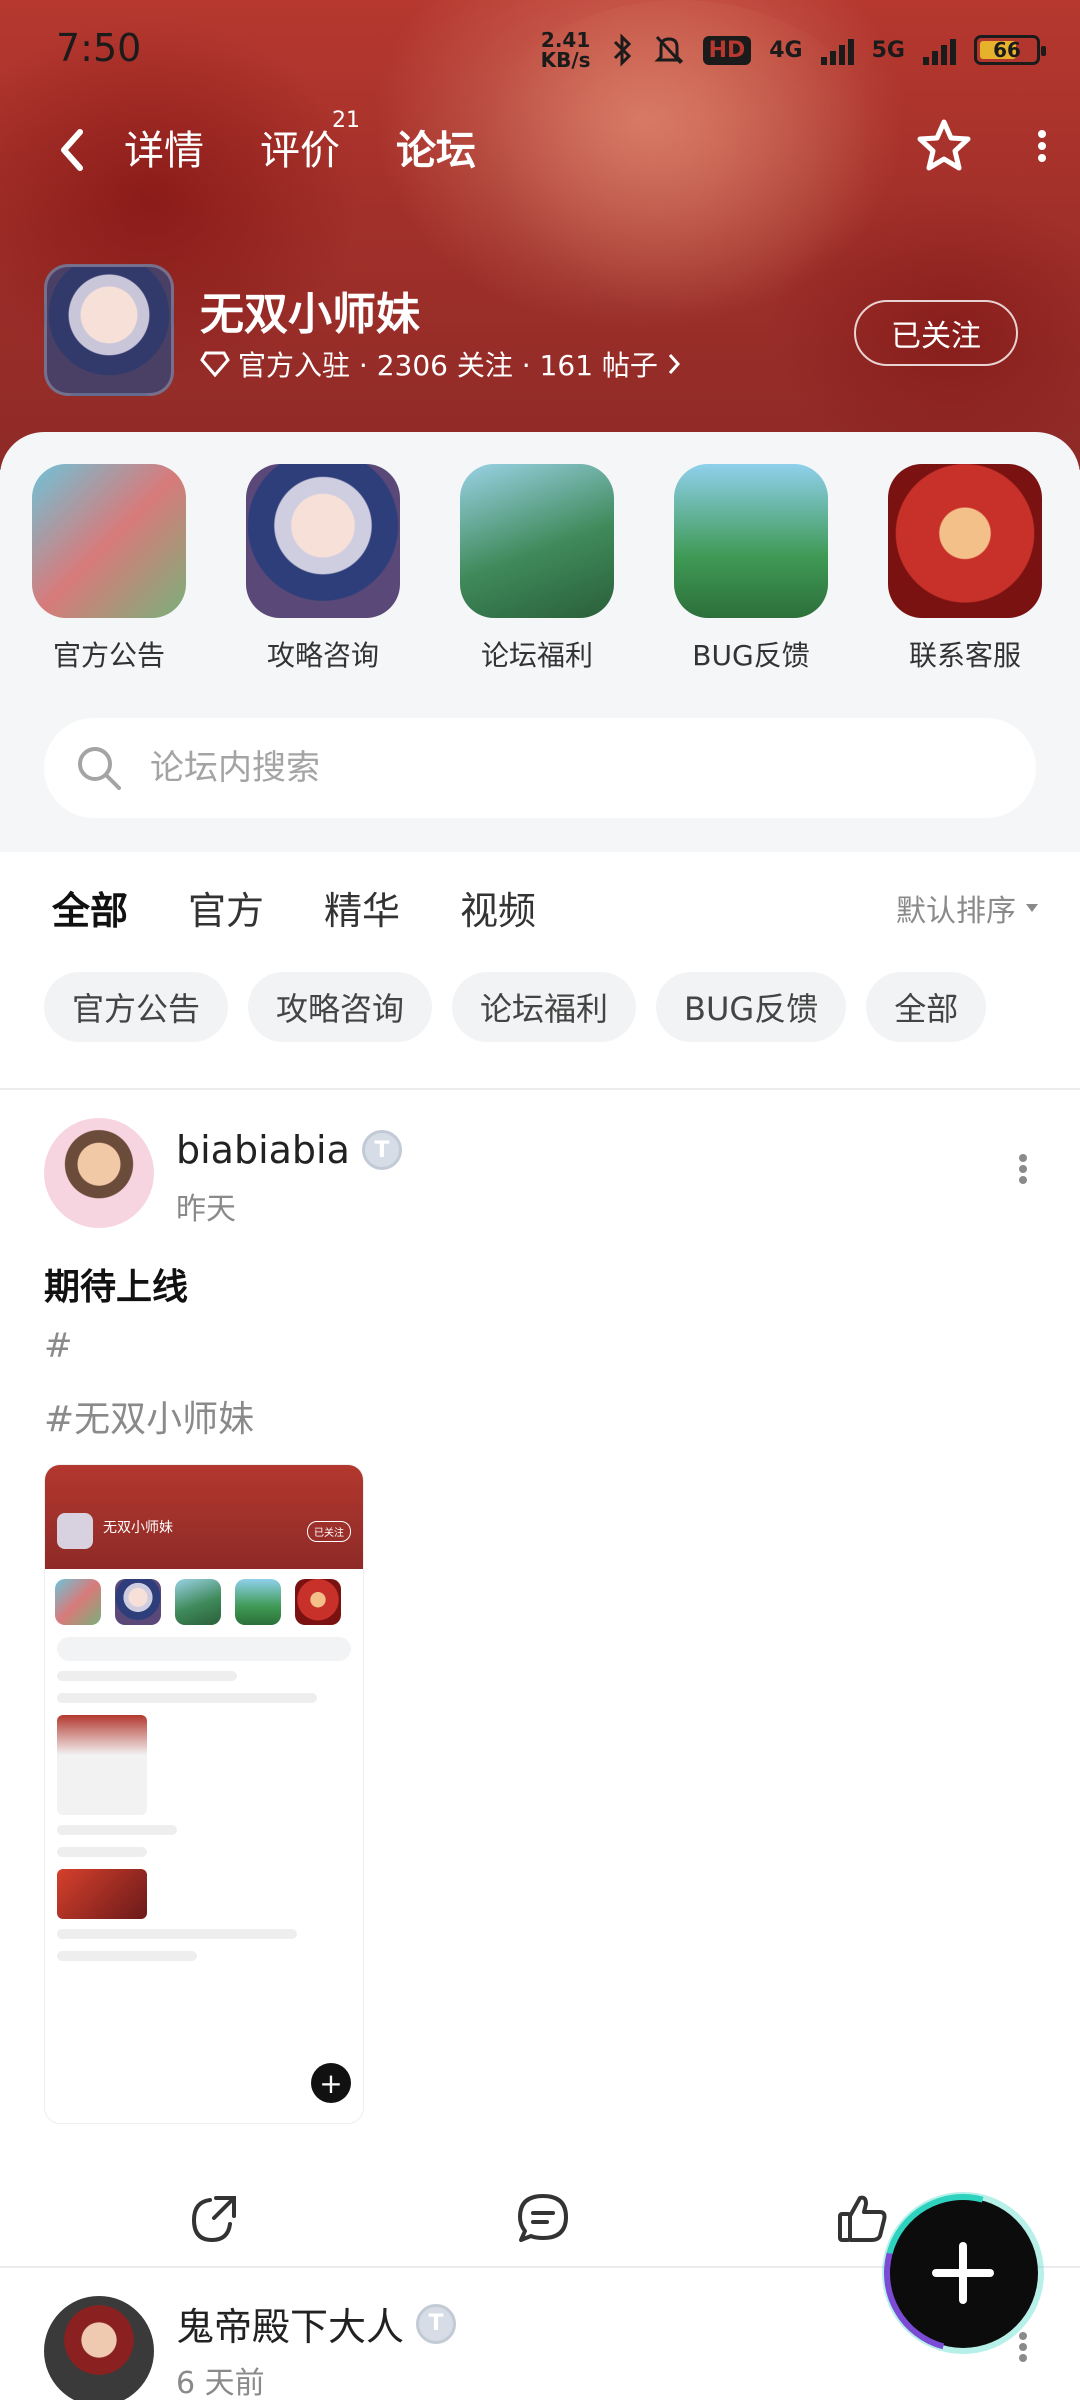 The image size is (1080, 2400). I want to click on game-title: 无双小师妹, so click(310, 314).